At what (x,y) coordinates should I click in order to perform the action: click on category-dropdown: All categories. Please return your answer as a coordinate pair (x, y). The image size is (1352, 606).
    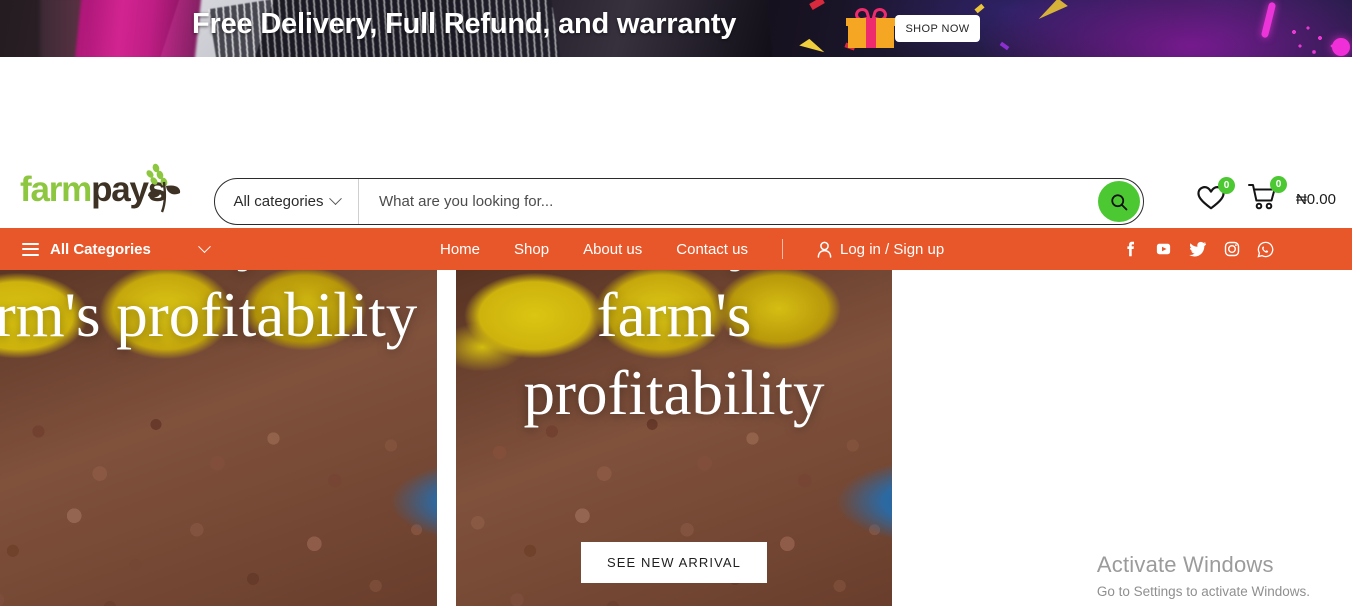
    Looking at the image, I should click on (287, 201).